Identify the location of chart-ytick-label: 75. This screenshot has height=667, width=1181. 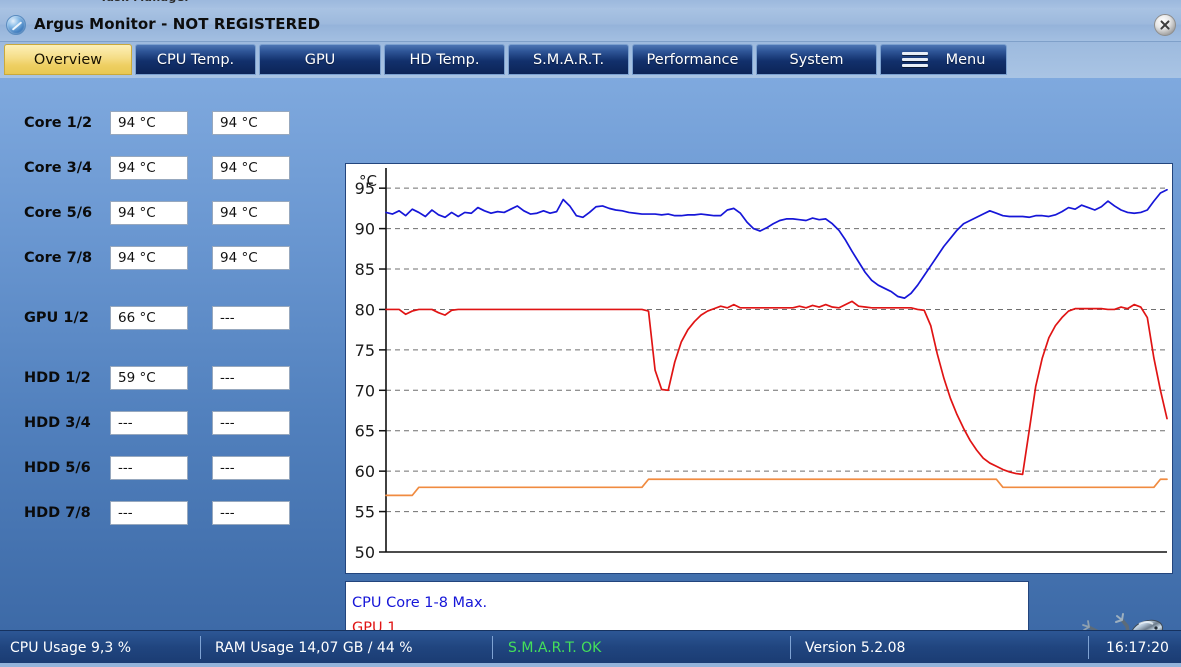
(365, 350).